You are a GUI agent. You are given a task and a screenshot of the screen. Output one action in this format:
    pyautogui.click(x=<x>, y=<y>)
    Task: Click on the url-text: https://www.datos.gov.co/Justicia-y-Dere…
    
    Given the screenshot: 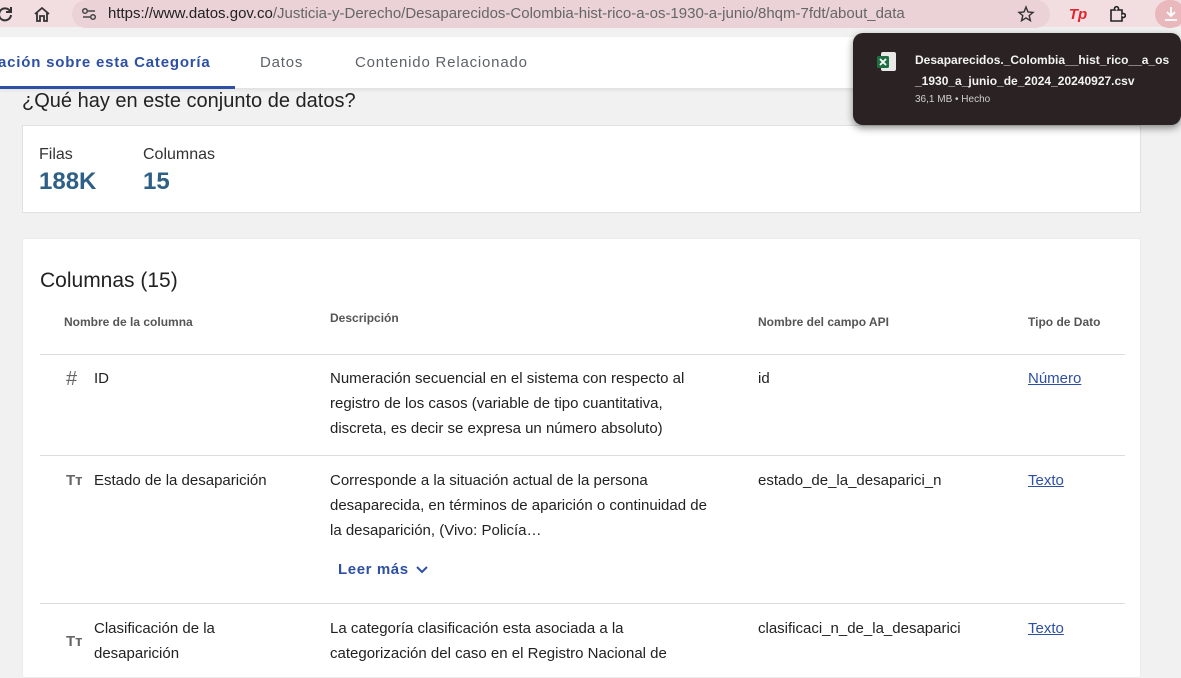 What is the action you would take?
    pyautogui.click(x=506, y=13)
    